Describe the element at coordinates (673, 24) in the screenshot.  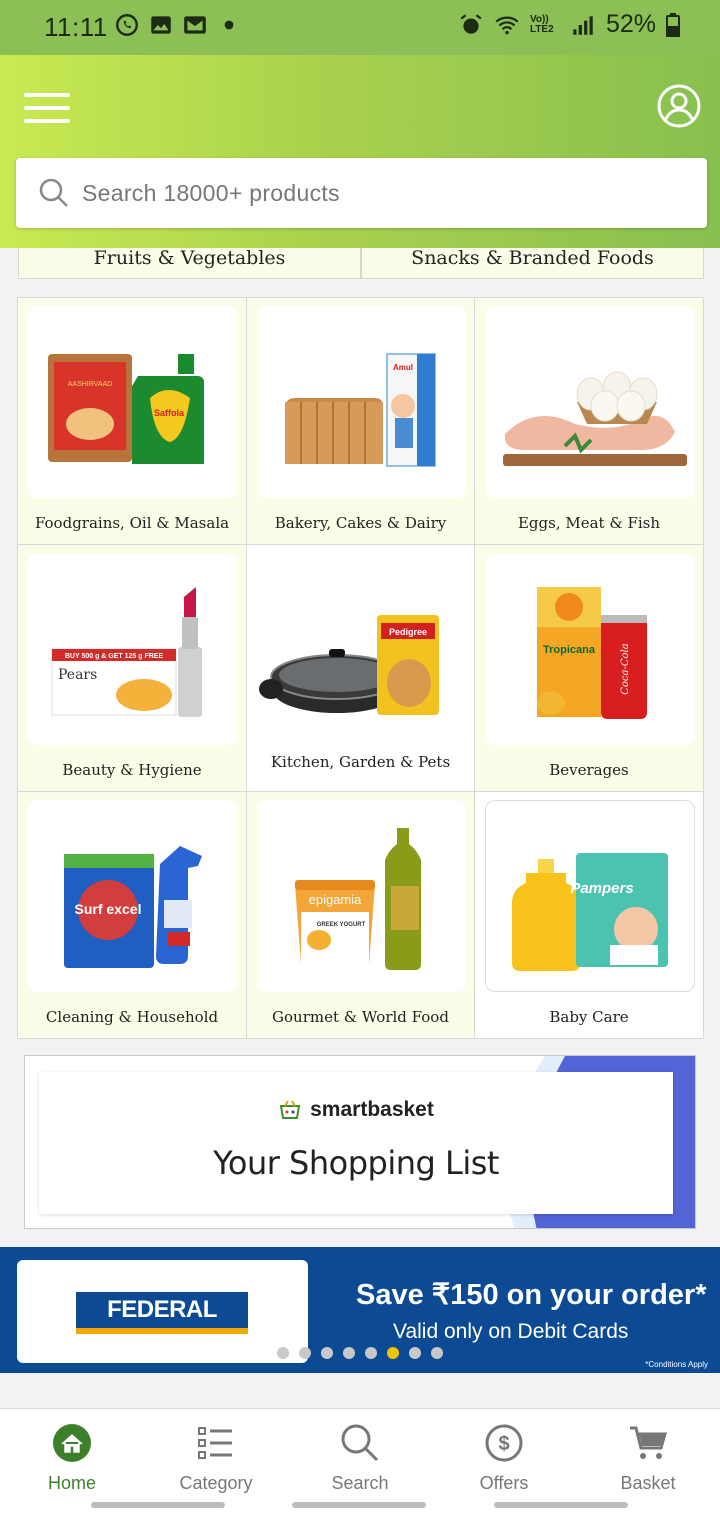
I see `battery-icon` at that location.